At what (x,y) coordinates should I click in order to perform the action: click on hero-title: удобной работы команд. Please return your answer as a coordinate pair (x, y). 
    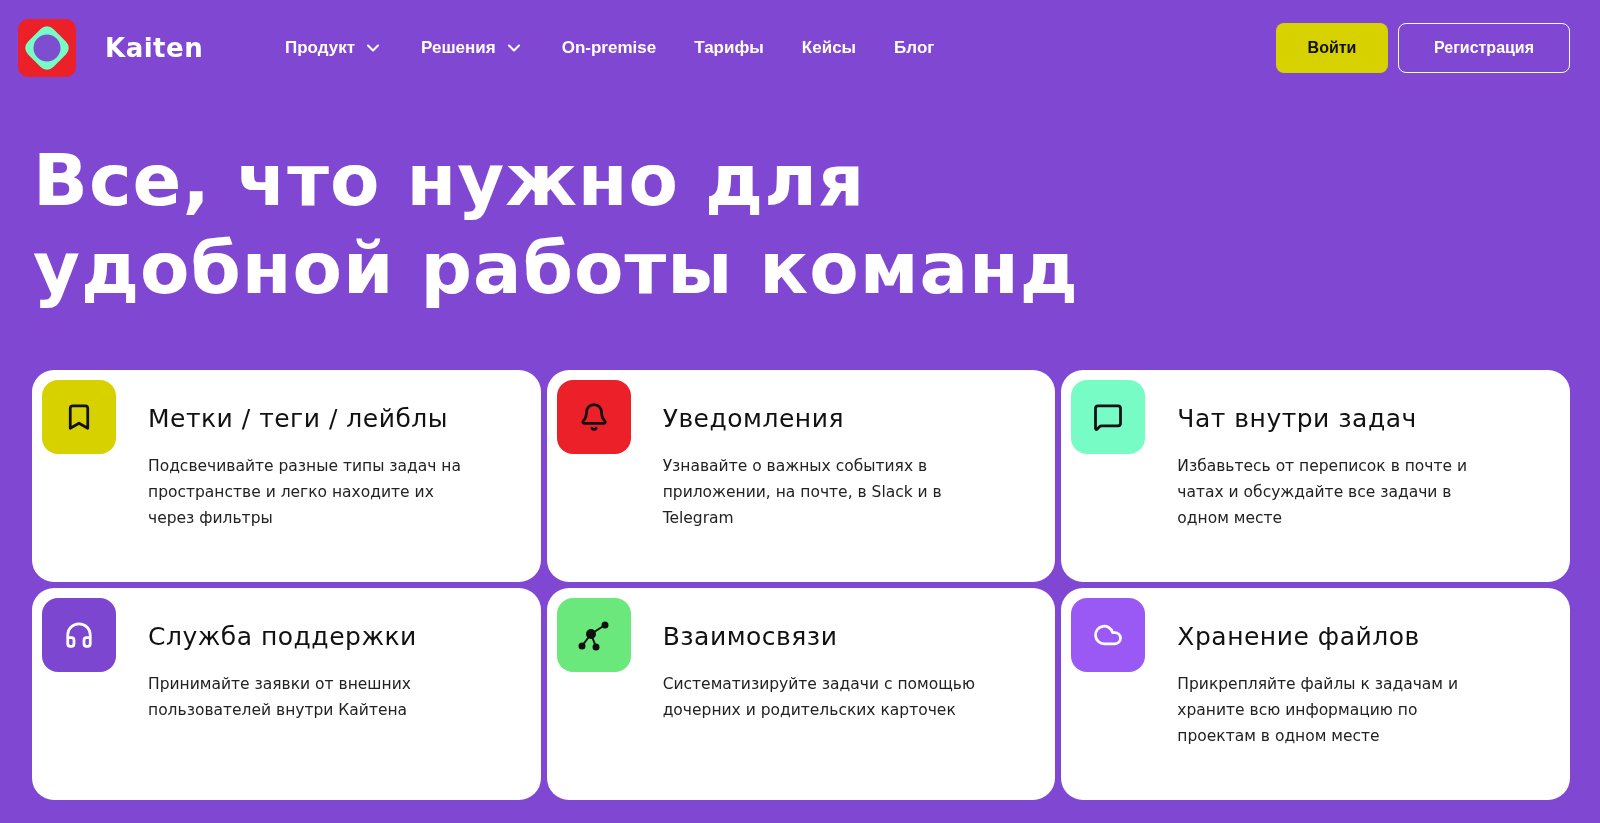
    Looking at the image, I should click on (556, 268).